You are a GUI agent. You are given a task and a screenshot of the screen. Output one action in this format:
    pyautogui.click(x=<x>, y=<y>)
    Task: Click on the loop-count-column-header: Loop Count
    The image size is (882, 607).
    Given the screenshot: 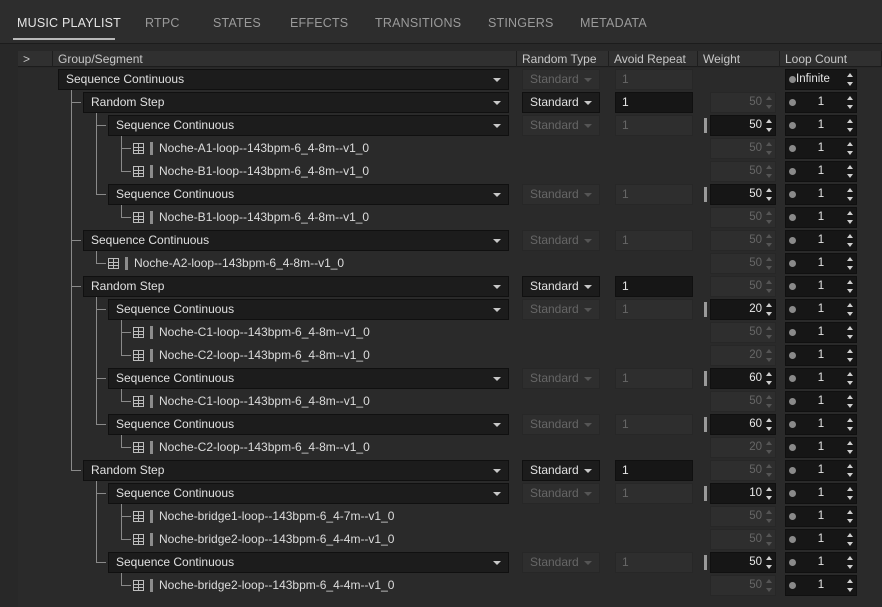 What is the action you would take?
    pyautogui.click(x=831, y=59)
    